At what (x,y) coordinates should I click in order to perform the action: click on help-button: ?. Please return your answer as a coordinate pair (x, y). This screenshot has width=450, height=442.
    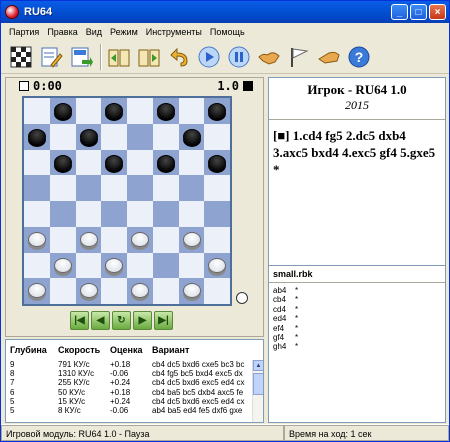
    Looking at the image, I should click on (358, 56).